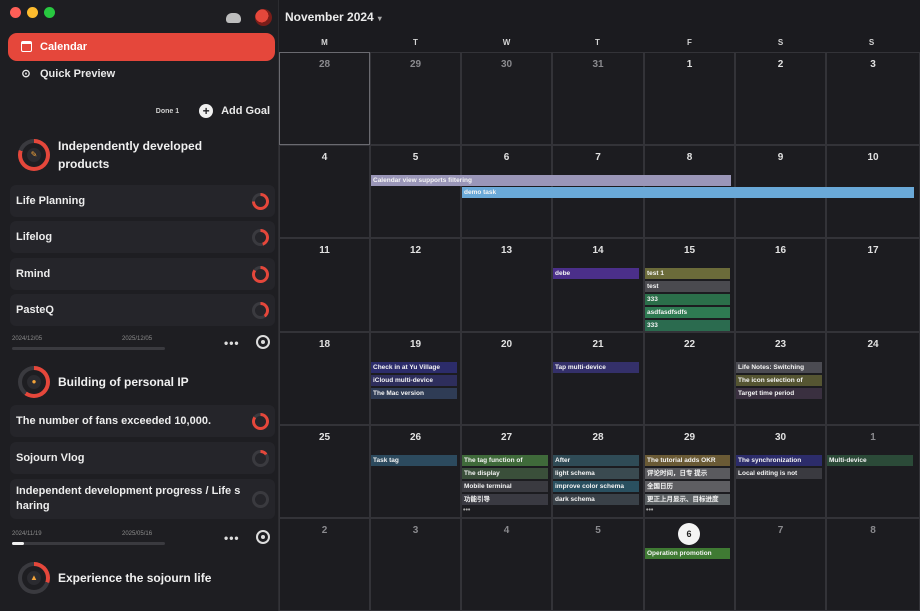 This screenshot has height=611, width=920. I want to click on day-cell: 8, so click(873, 564).